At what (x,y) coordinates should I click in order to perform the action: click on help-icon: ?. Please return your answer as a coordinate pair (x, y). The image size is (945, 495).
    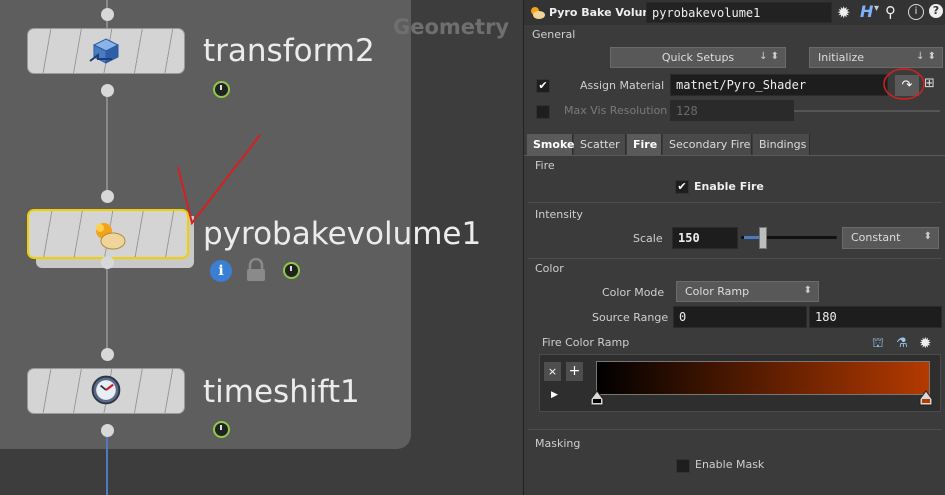
    Looking at the image, I should click on (936, 11).